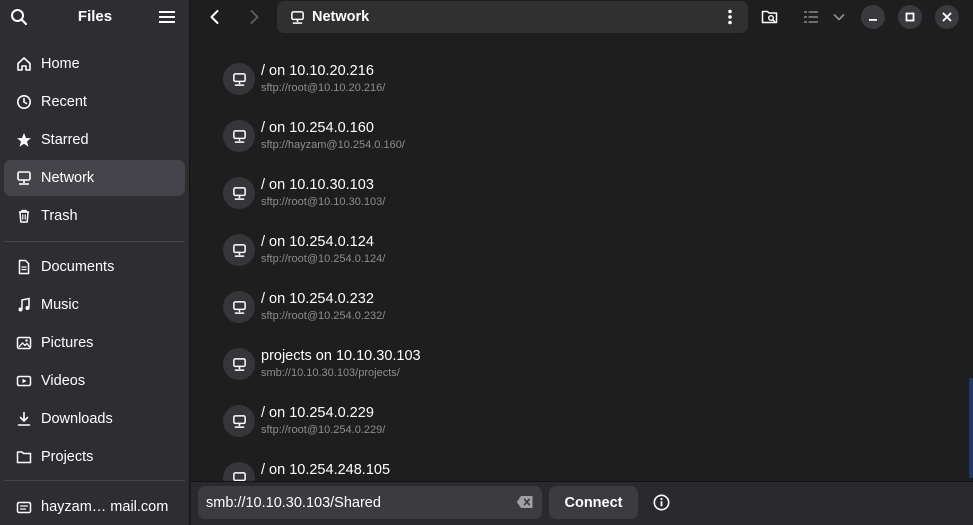  What do you see at coordinates (971, 428) in the screenshot?
I see `desktop-edge` at bounding box center [971, 428].